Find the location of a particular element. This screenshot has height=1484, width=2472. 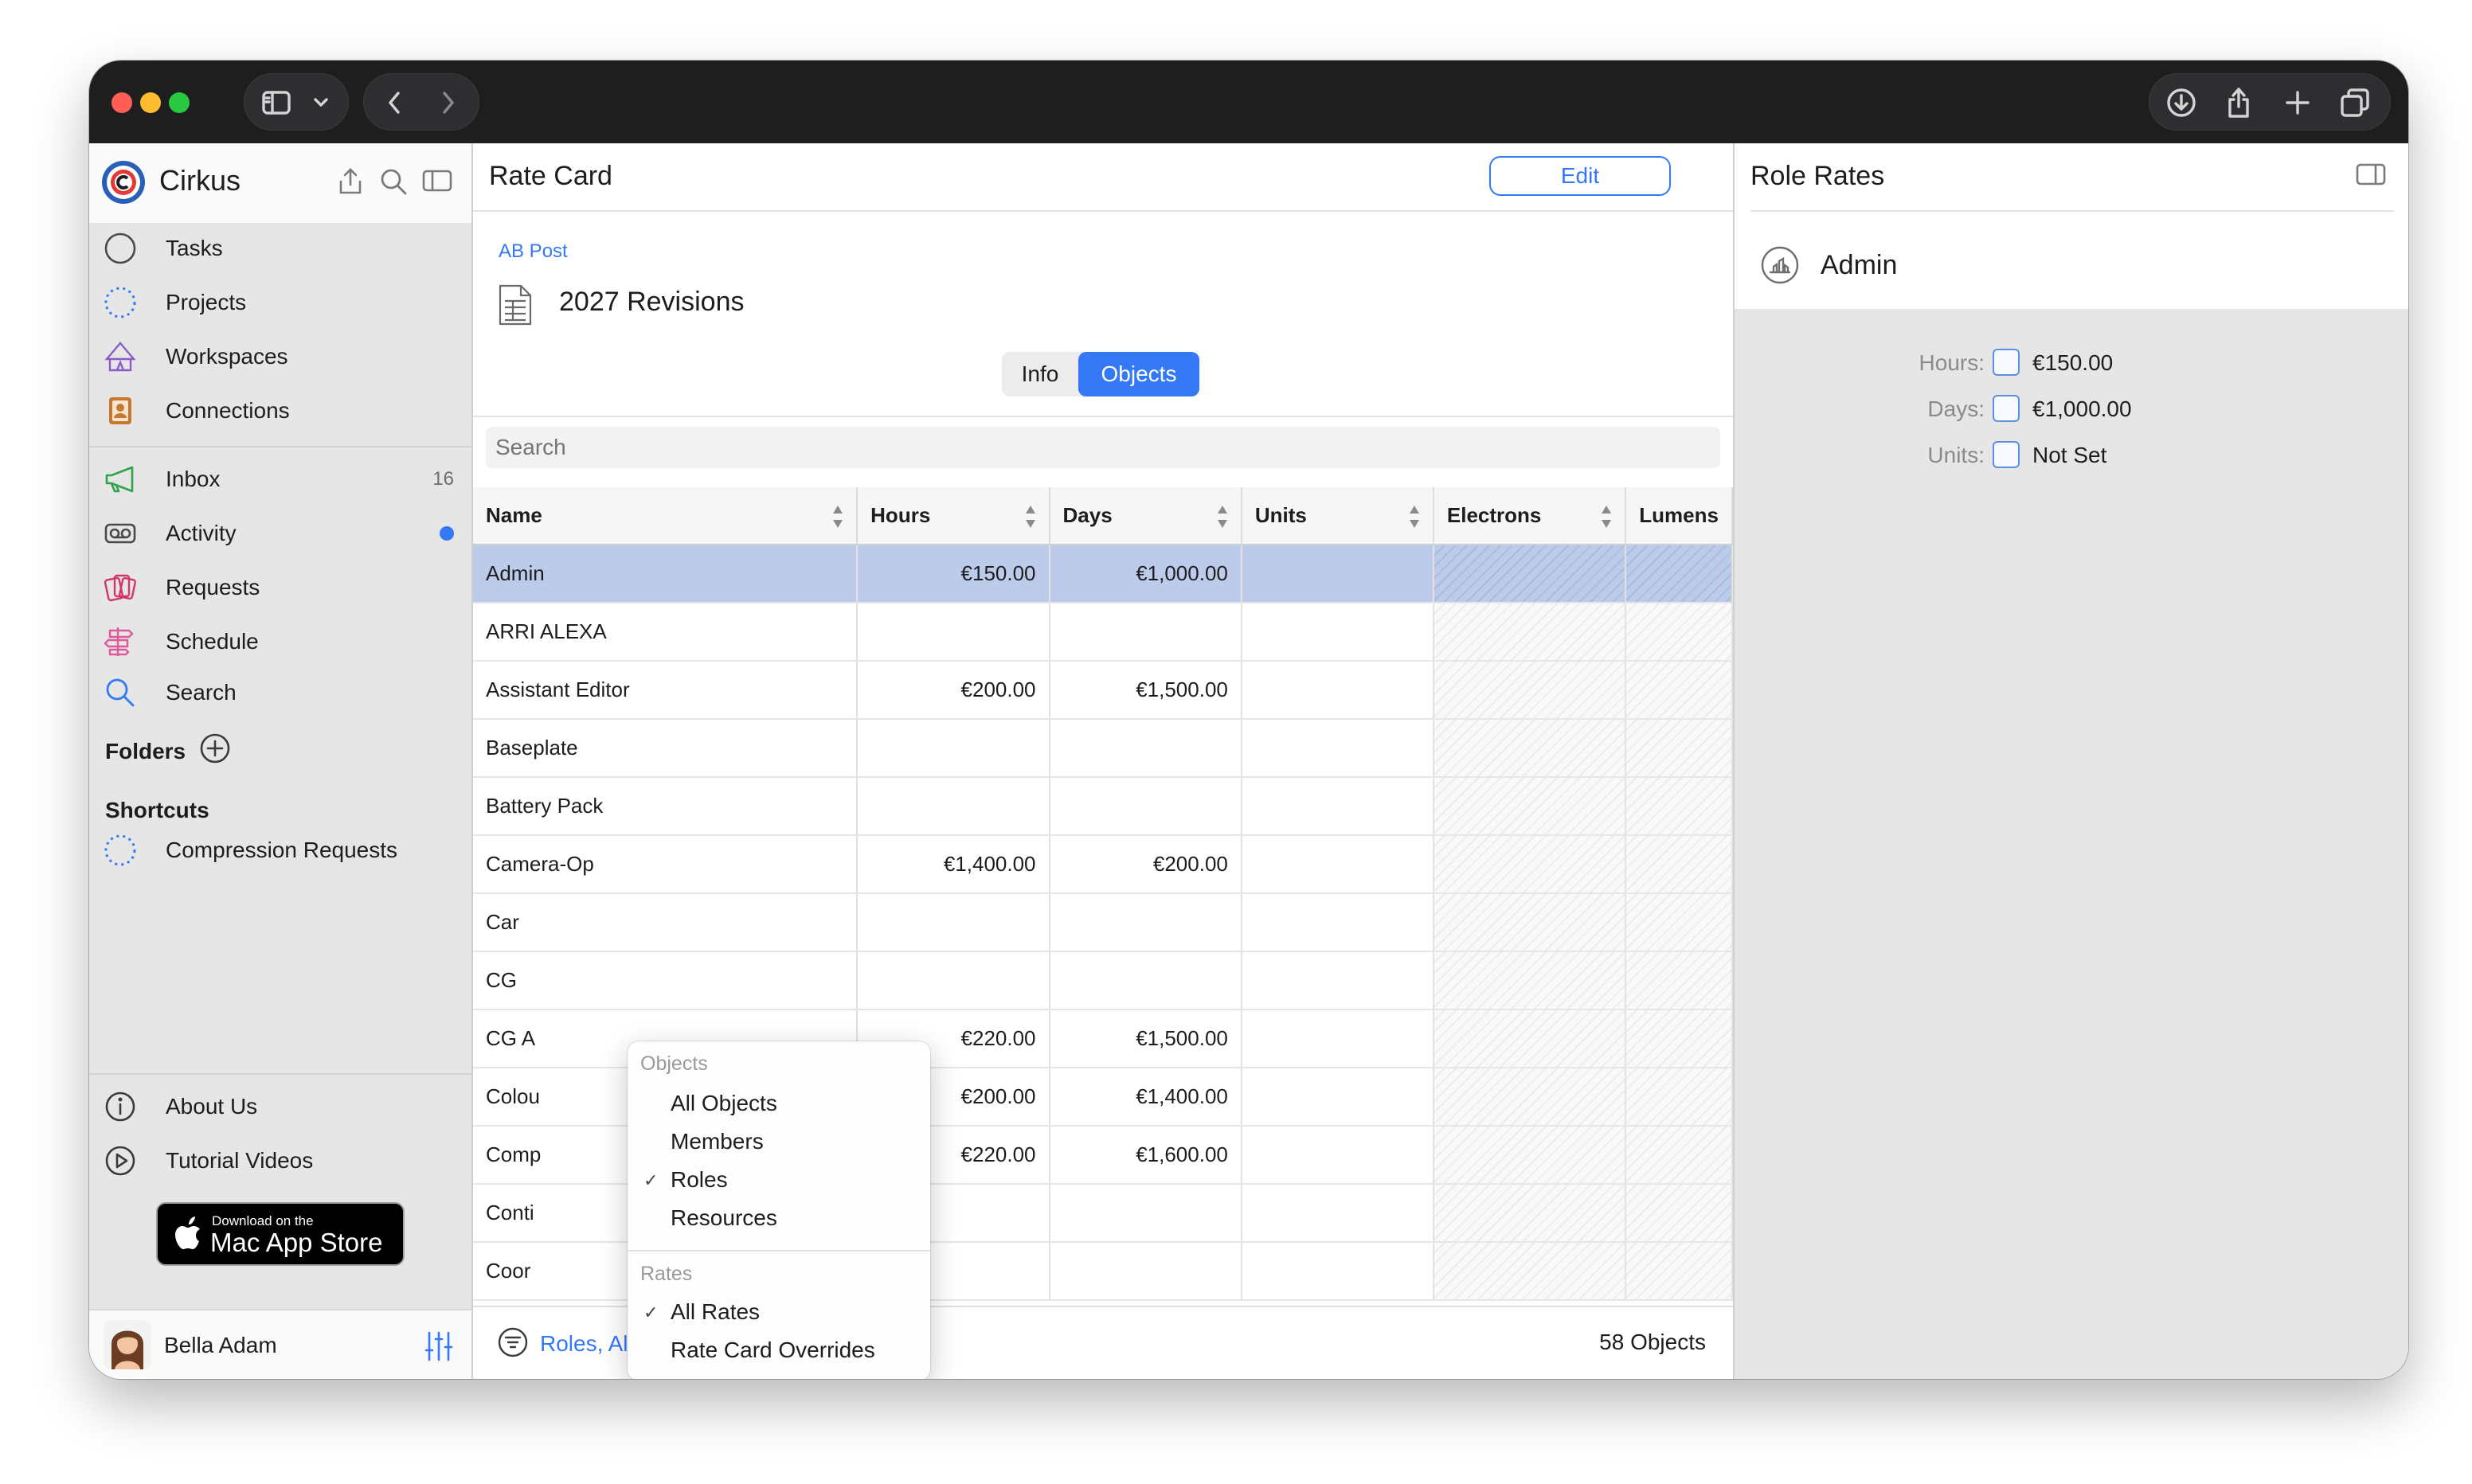

sidebar-icon is located at coordinates (276, 102).